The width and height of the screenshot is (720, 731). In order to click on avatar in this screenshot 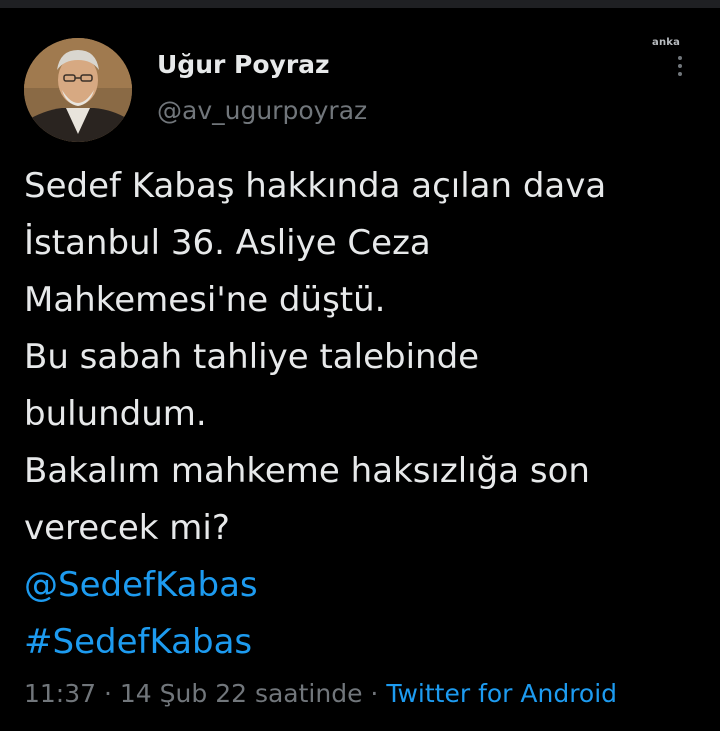, I will do `click(78, 90)`.